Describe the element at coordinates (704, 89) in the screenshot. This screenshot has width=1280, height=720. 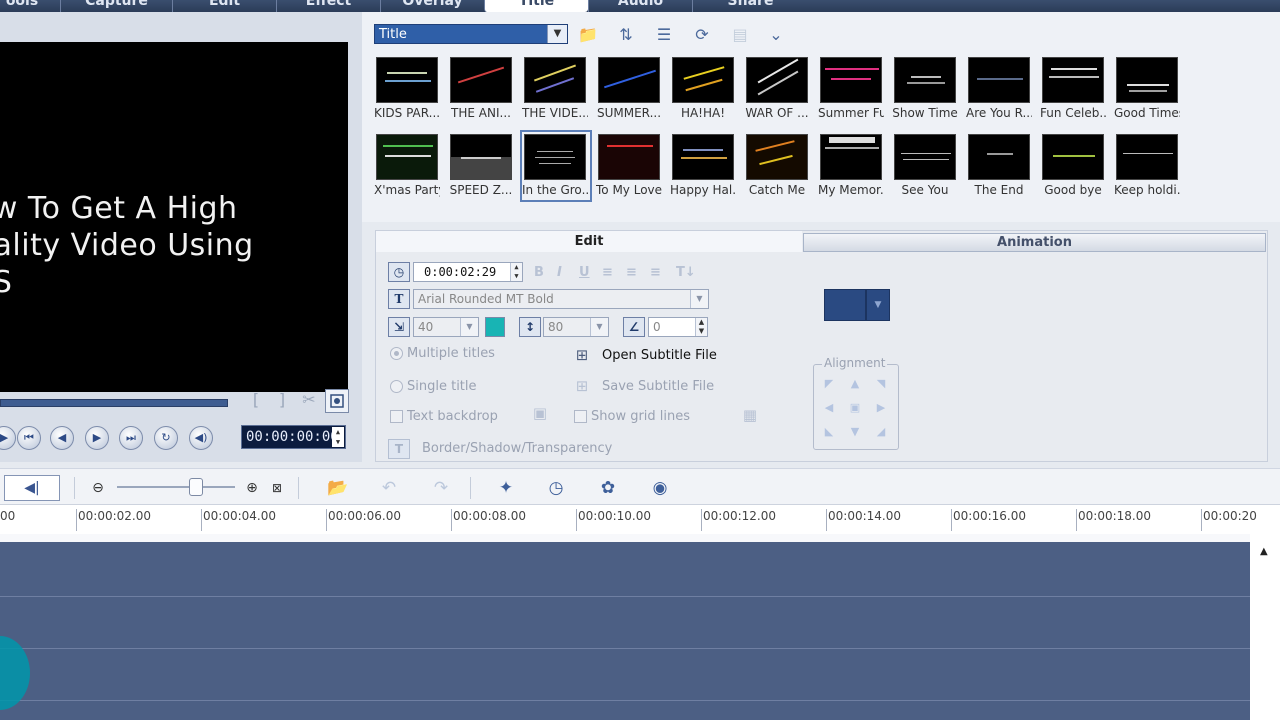
I see `title-template: HA!HA!` at that location.